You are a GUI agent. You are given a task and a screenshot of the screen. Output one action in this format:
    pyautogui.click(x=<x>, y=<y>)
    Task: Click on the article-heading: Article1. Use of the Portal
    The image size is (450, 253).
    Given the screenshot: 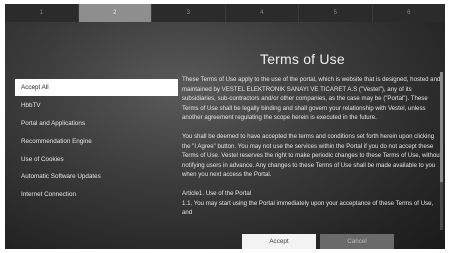 What is the action you would take?
    pyautogui.click(x=217, y=193)
    